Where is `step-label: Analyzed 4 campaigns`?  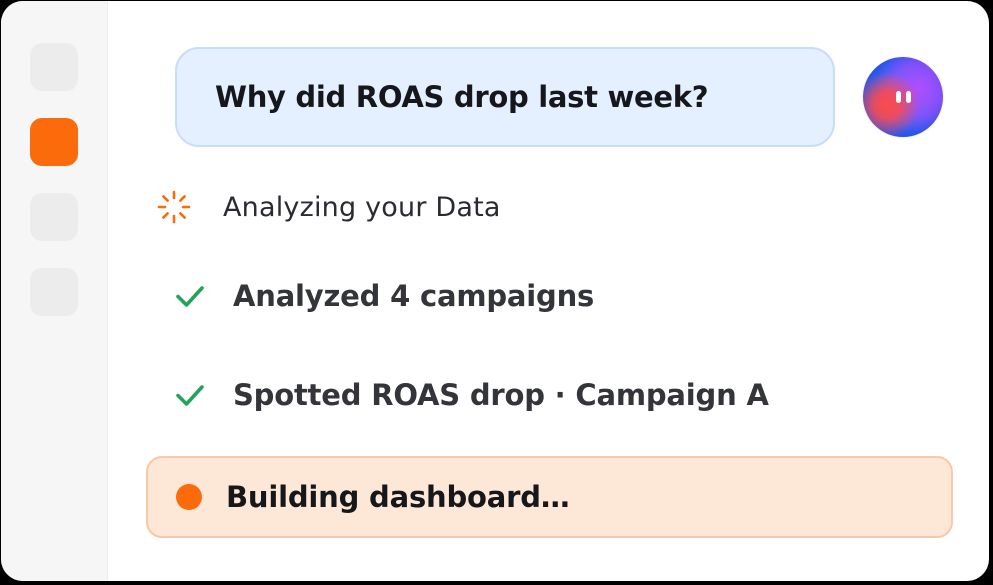
step-label: Analyzed 4 campaigns is located at coordinates (414, 296).